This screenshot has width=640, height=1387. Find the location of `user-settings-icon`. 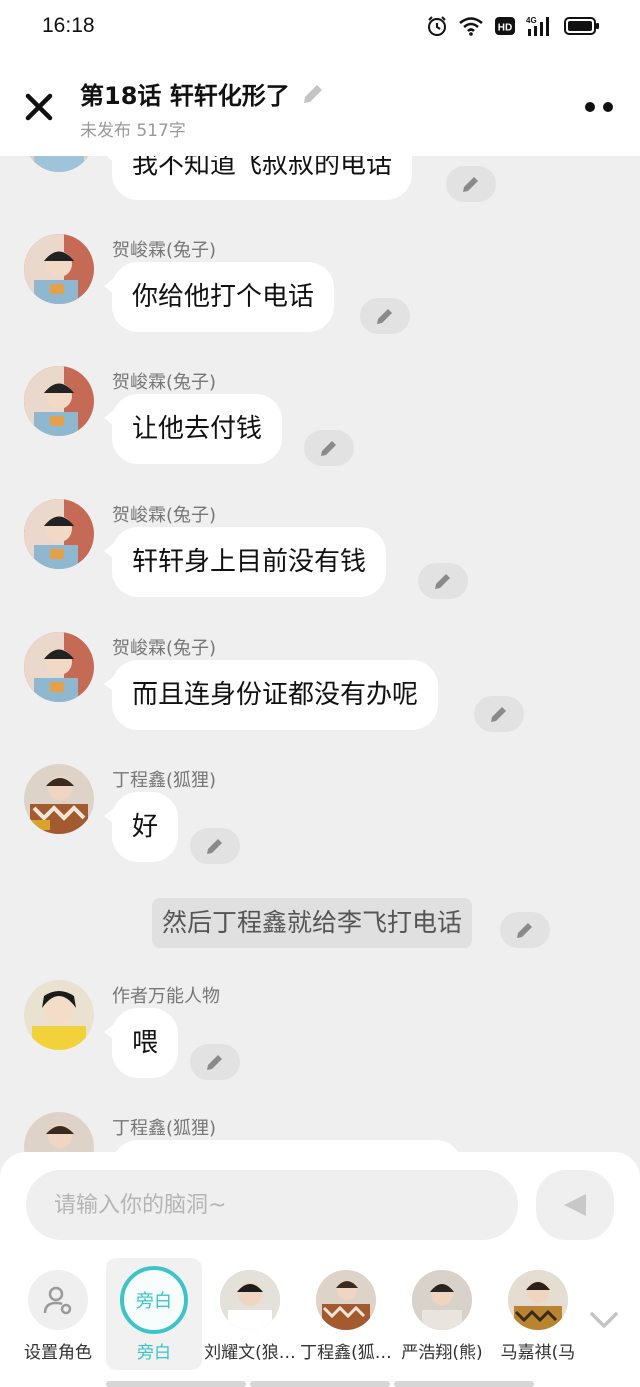

user-settings-icon is located at coordinates (57, 1300).